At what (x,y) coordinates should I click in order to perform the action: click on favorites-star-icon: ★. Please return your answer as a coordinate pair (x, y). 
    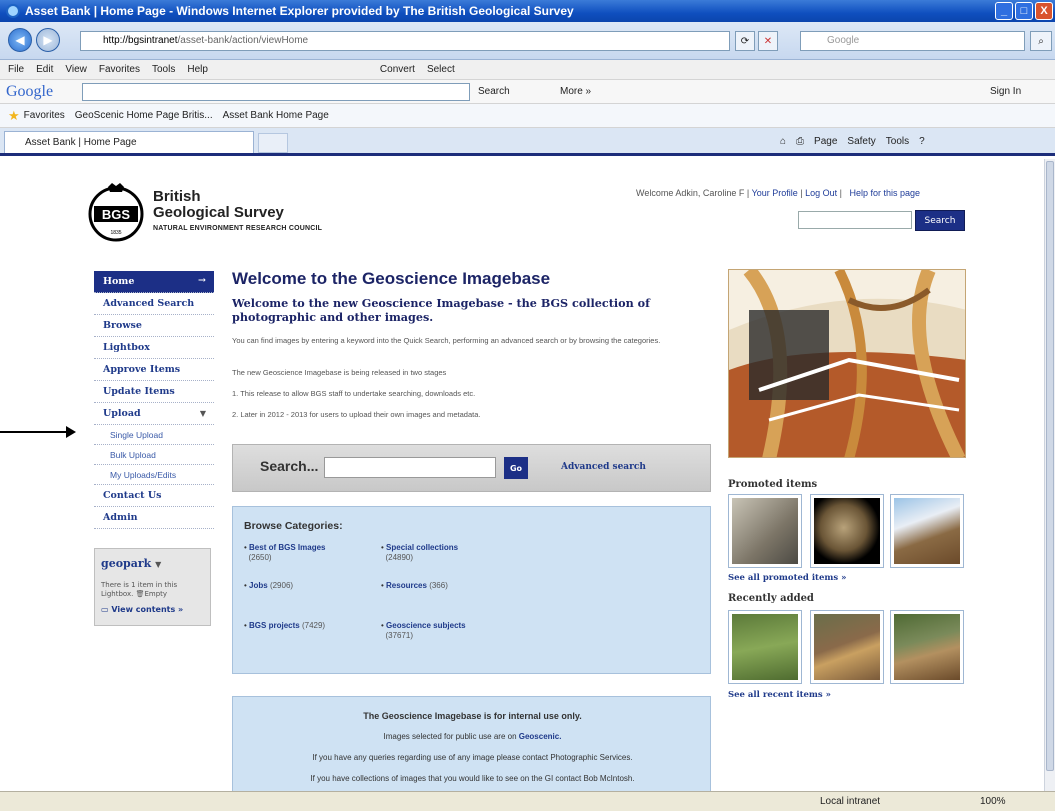
    Looking at the image, I should click on (14, 115).